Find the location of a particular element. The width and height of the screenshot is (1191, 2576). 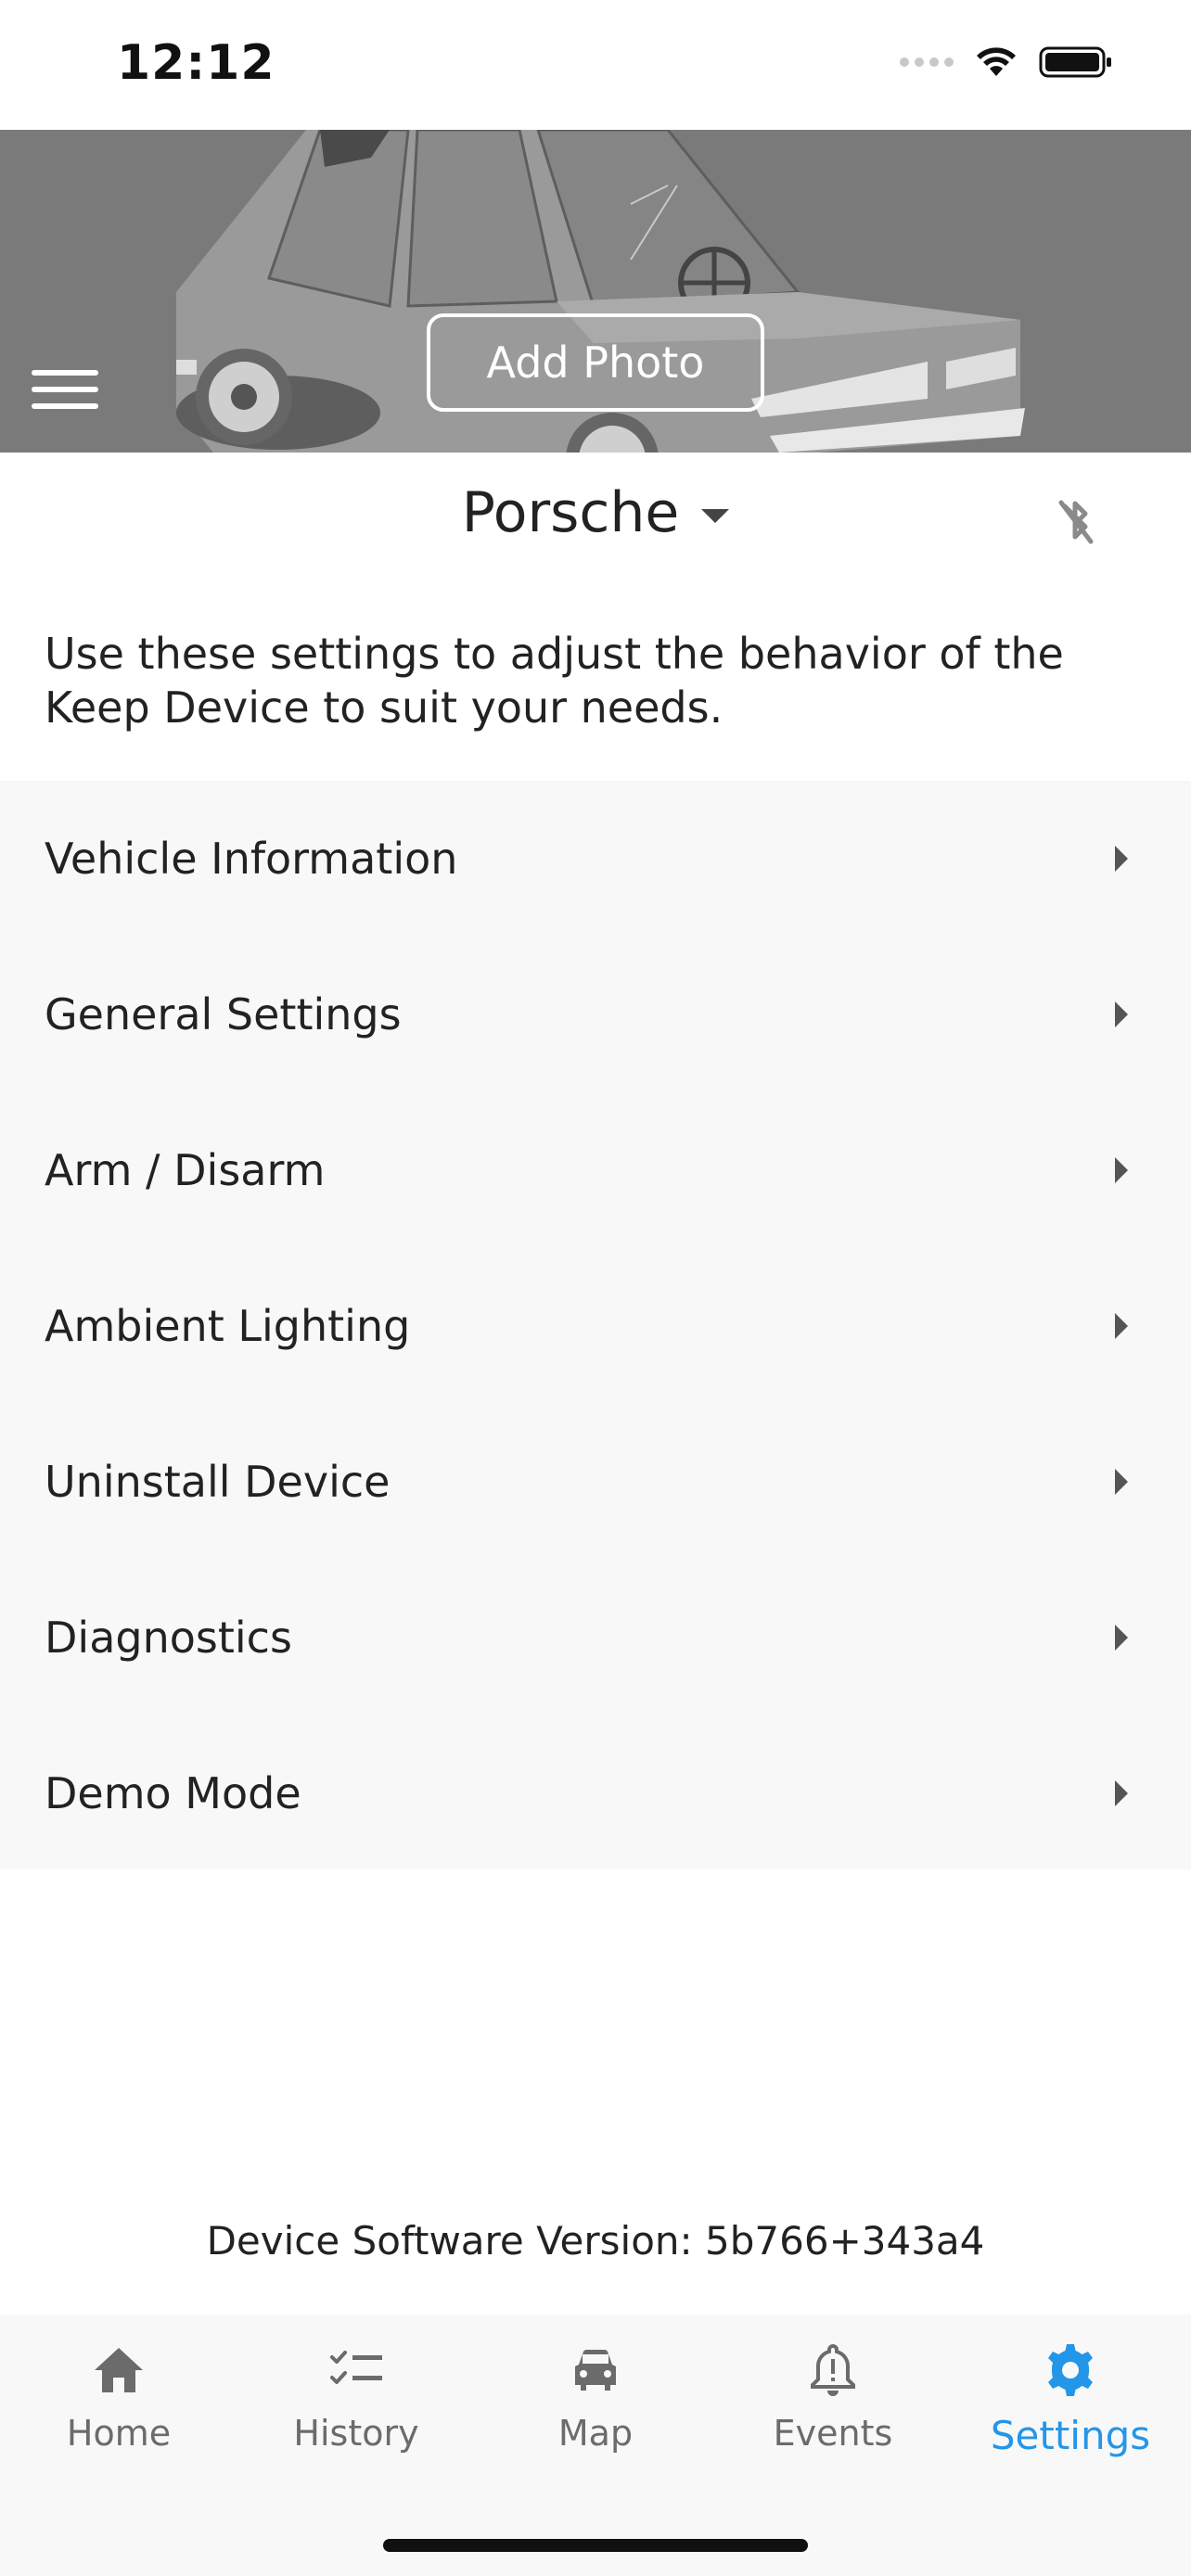

nav-label: Settings is located at coordinates (1070, 2435).